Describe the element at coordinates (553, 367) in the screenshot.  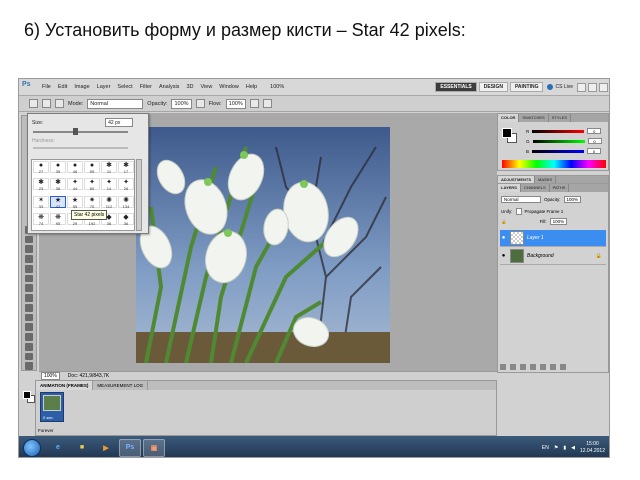
I see `new-layer-icon` at that location.